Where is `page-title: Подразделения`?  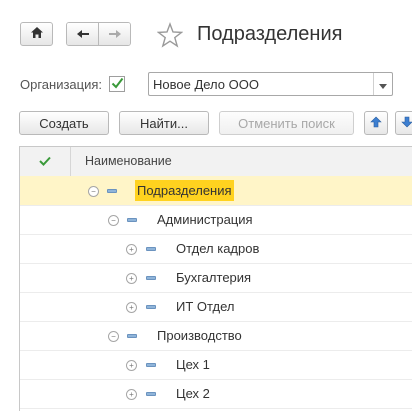
page-title: Подразделения is located at coordinates (270, 34).